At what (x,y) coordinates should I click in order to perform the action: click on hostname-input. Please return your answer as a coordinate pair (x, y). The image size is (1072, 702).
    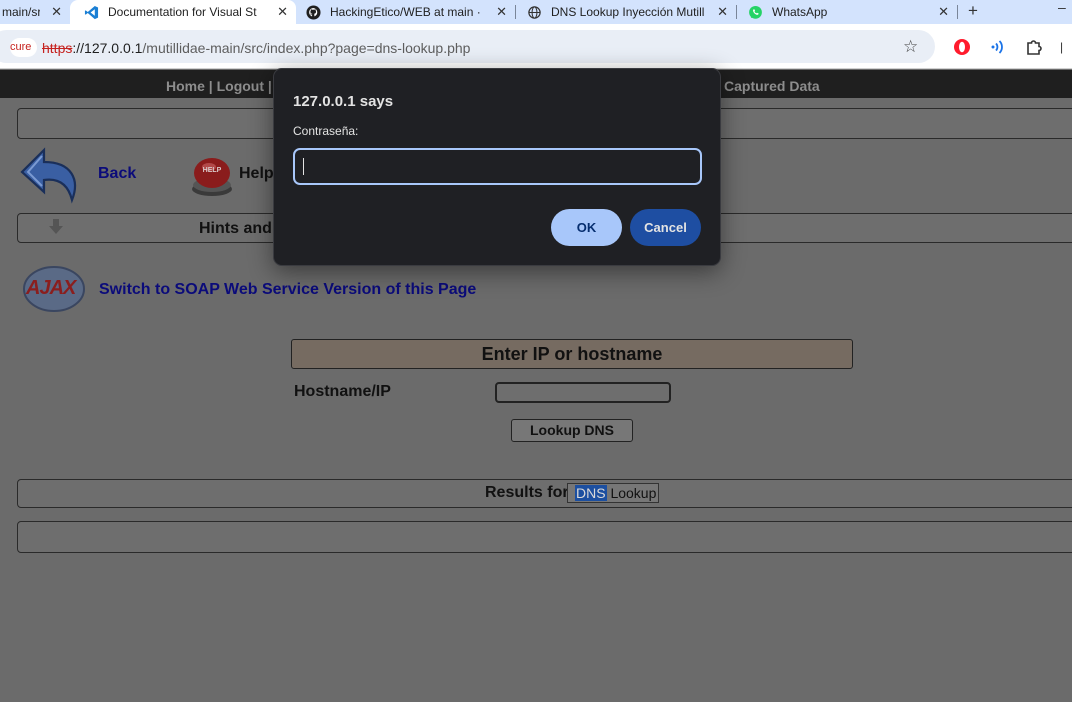
    Looking at the image, I should click on (583, 392).